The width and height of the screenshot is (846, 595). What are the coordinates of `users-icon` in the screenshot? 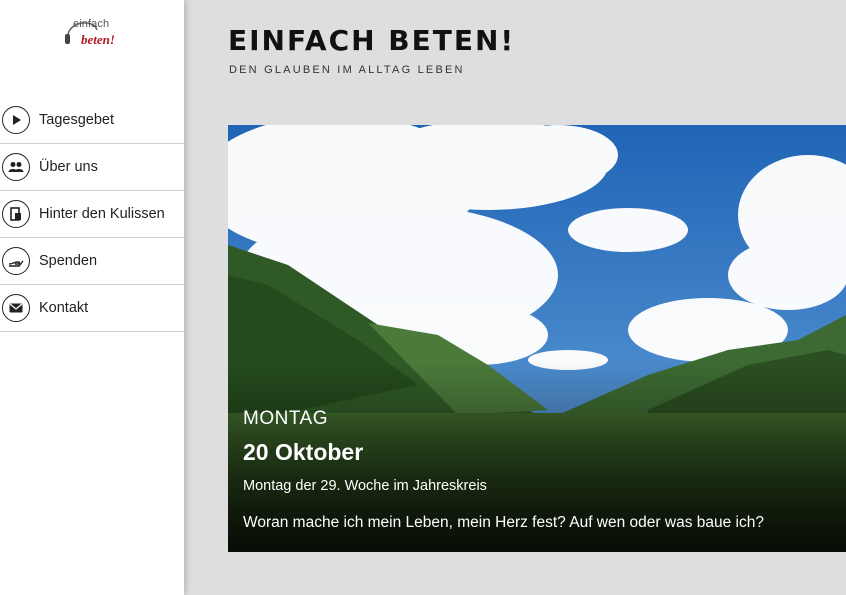 It's located at (16, 167).